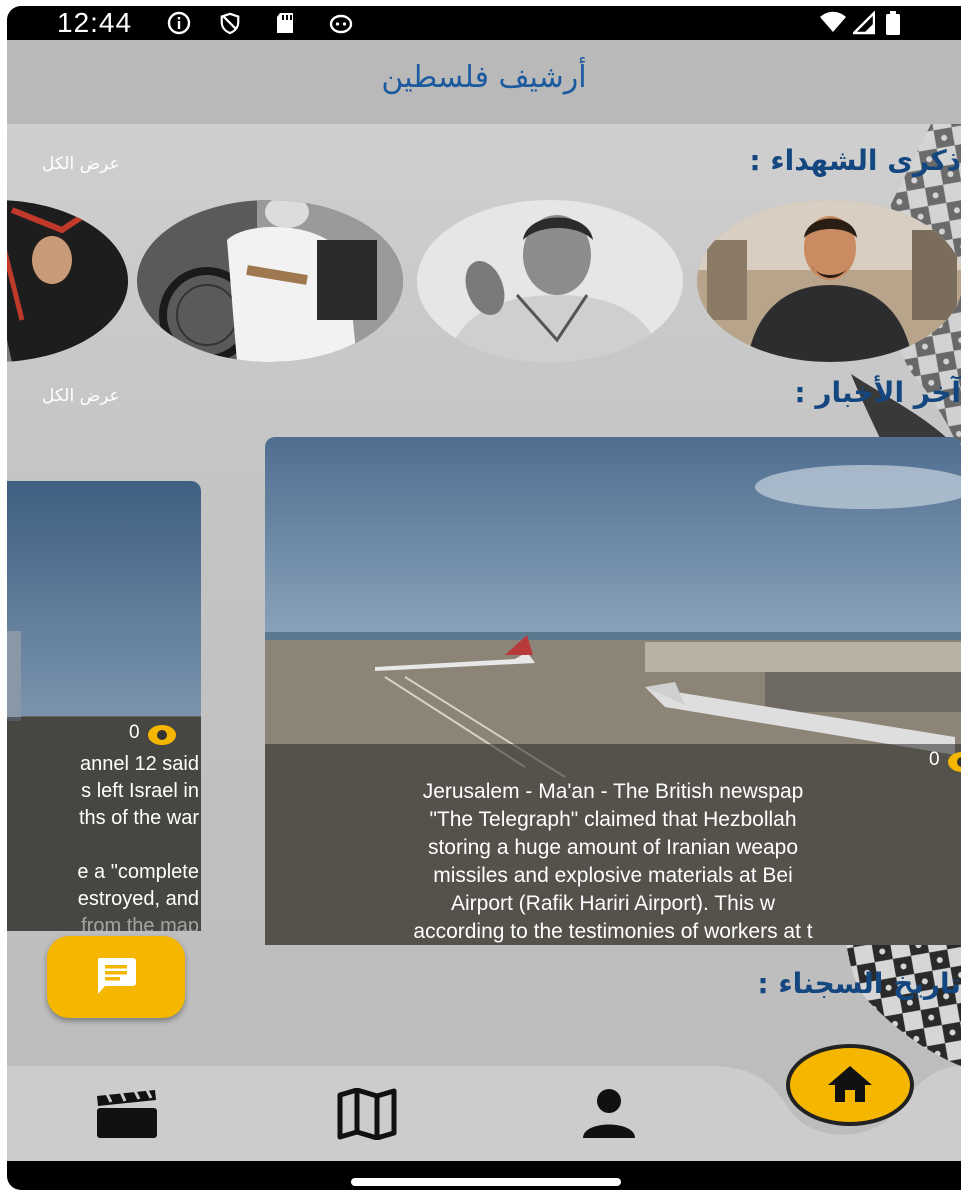  I want to click on sd-card-icon, so click(285, 23).